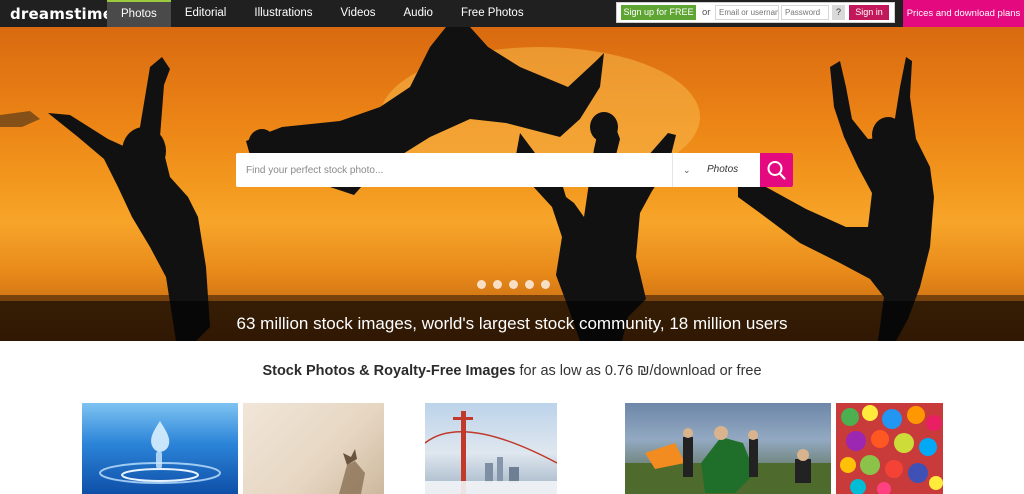 The height and width of the screenshot is (494, 1024). What do you see at coordinates (352, 471) in the screenshot?
I see `liberty-statue-image` at bounding box center [352, 471].